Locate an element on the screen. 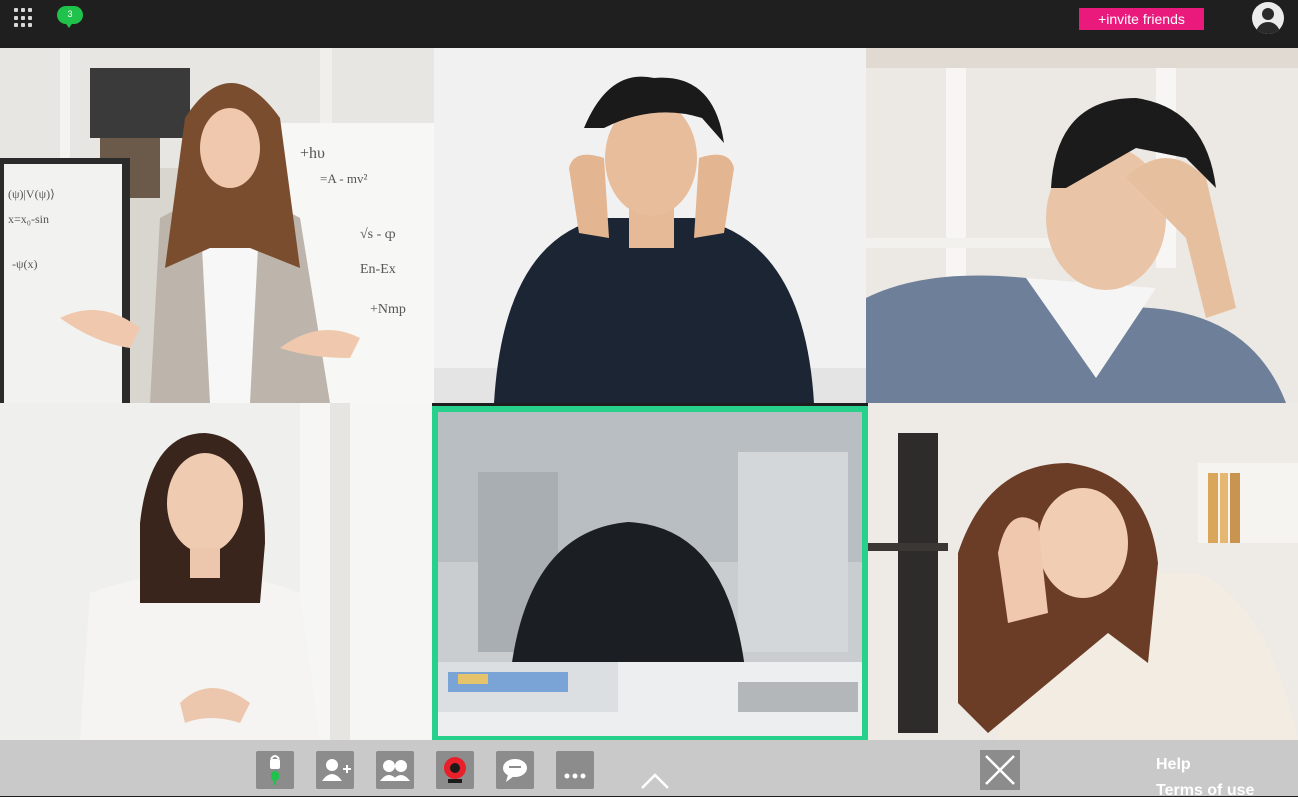  chevron-up-icon is located at coordinates (655, 780).